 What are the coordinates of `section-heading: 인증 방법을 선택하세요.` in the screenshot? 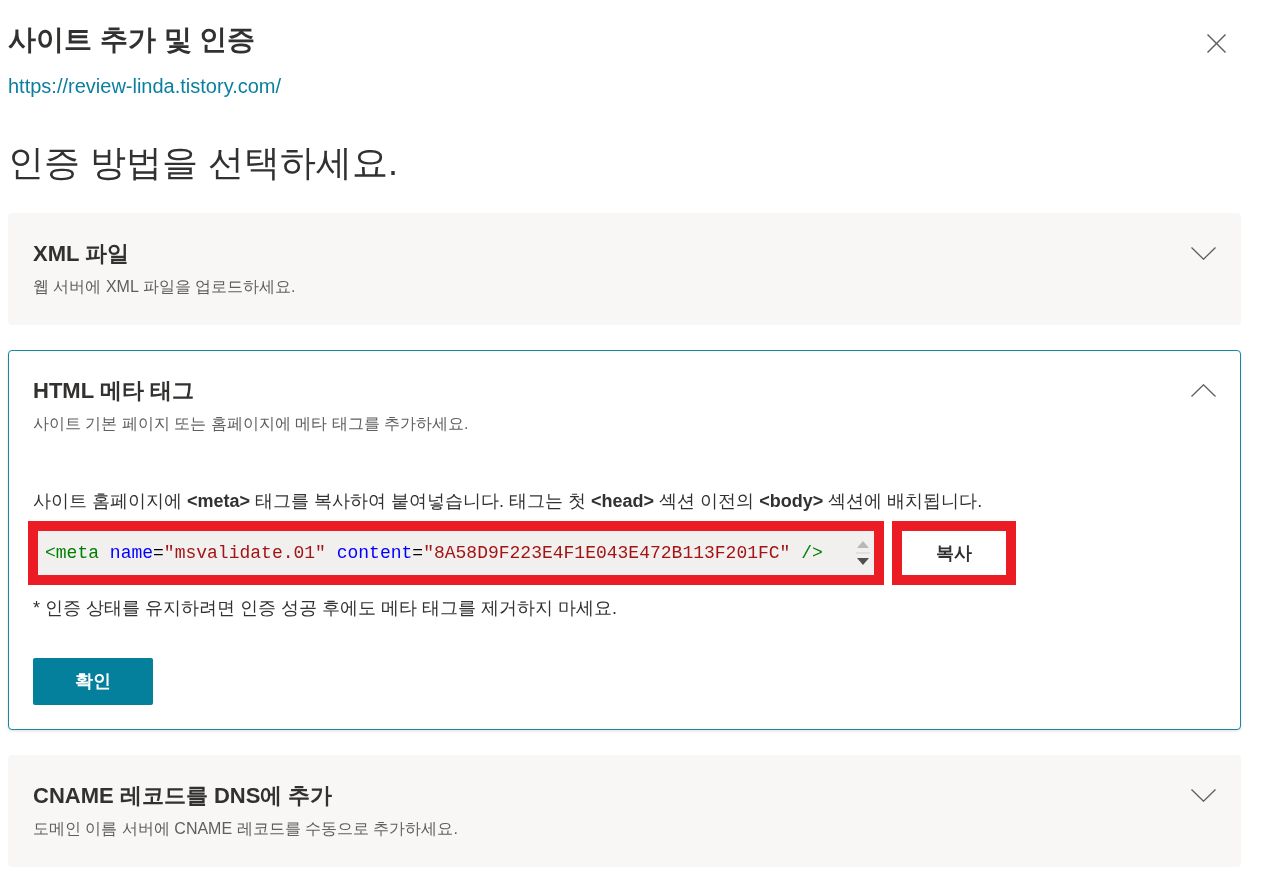 It's located at (203, 163).